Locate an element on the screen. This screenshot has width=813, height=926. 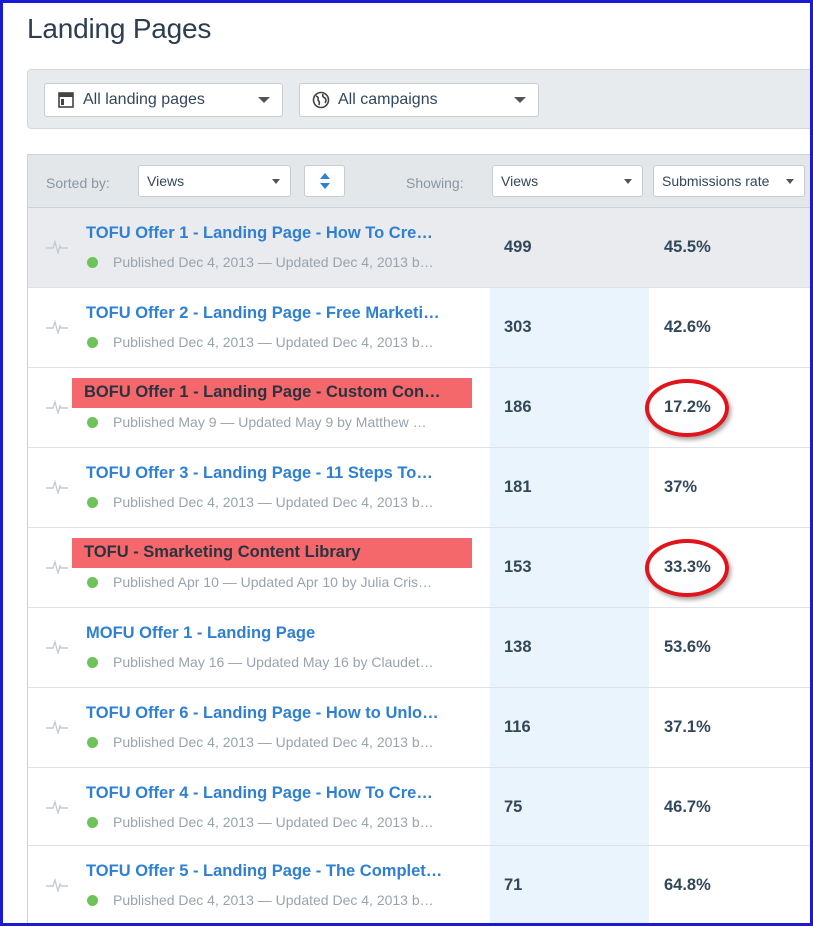
views-count: 75 is located at coordinates (513, 807).